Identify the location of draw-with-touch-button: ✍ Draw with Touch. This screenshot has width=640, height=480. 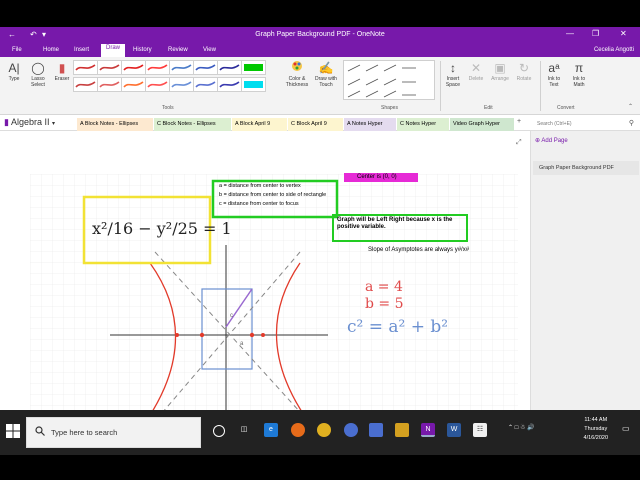
(326, 74).